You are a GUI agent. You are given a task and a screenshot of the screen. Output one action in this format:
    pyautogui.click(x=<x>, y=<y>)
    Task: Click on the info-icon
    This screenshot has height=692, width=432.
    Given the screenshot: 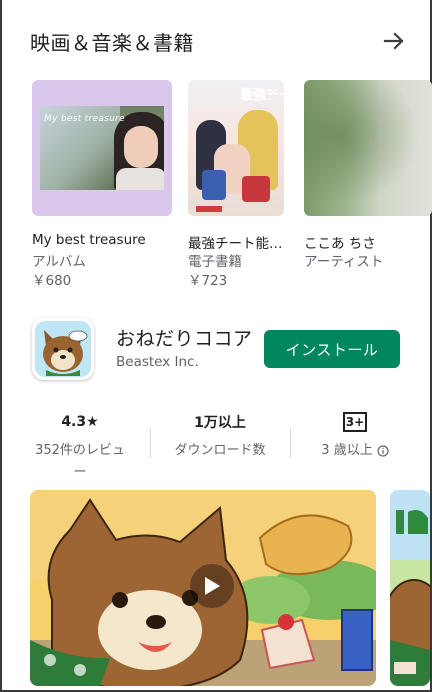 What is the action you would take?
    pyautogui.click(x=383, y=451)
    